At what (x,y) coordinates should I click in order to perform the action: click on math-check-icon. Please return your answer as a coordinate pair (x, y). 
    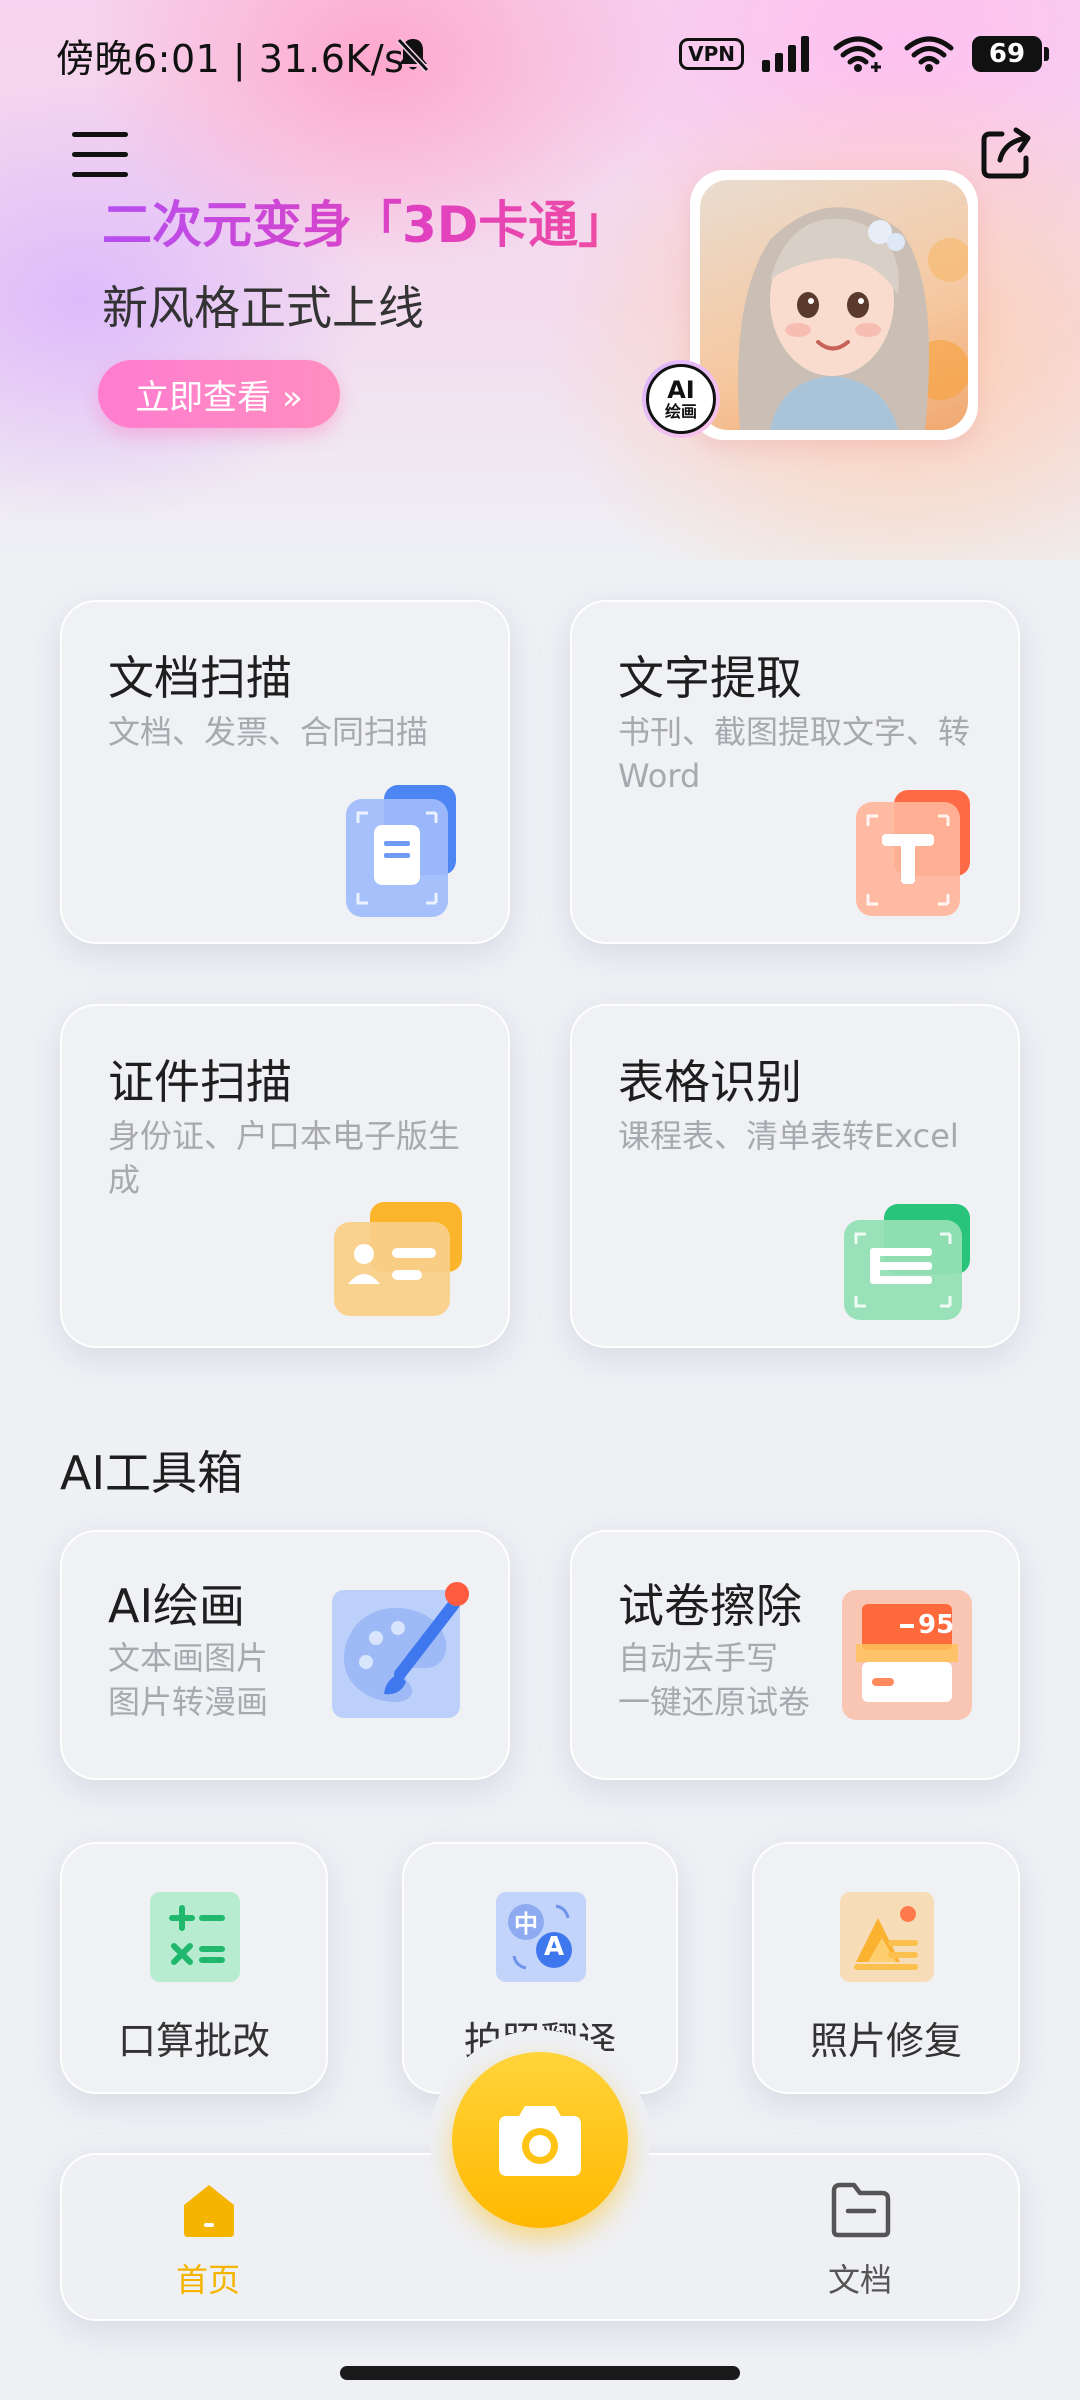
    Looking at the image, I should click on (195, 1937).